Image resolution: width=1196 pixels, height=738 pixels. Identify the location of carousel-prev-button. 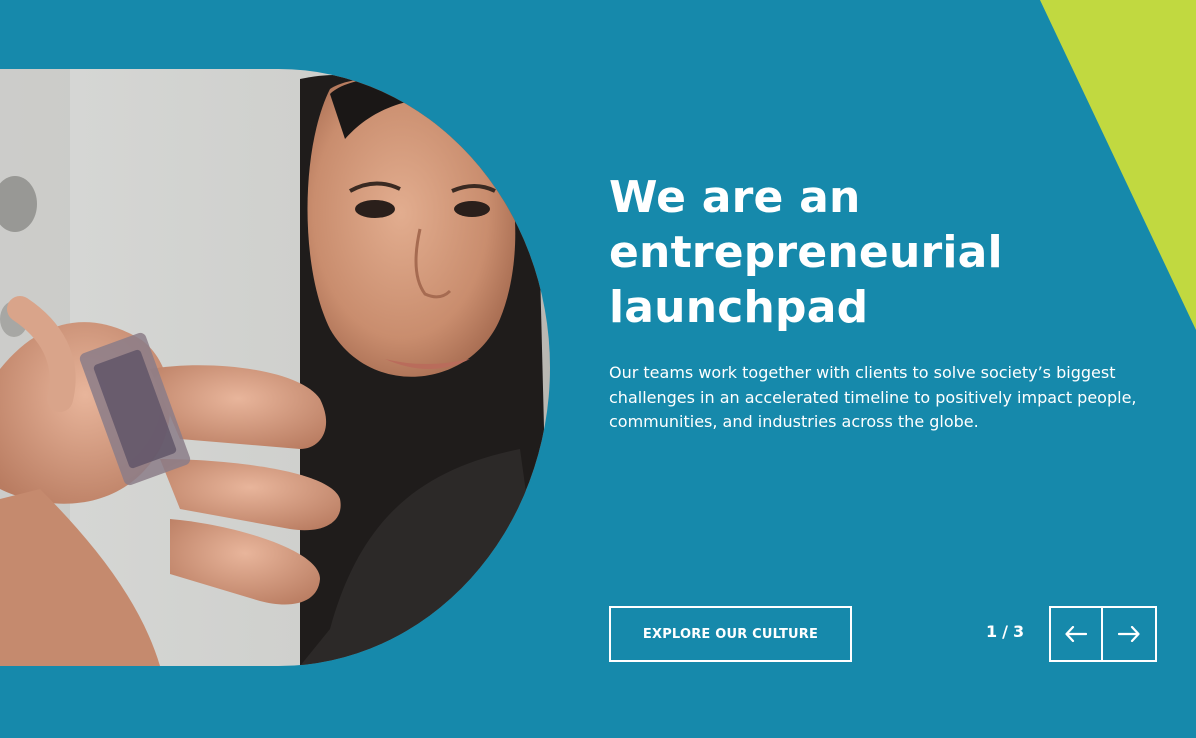
(1077, 634).